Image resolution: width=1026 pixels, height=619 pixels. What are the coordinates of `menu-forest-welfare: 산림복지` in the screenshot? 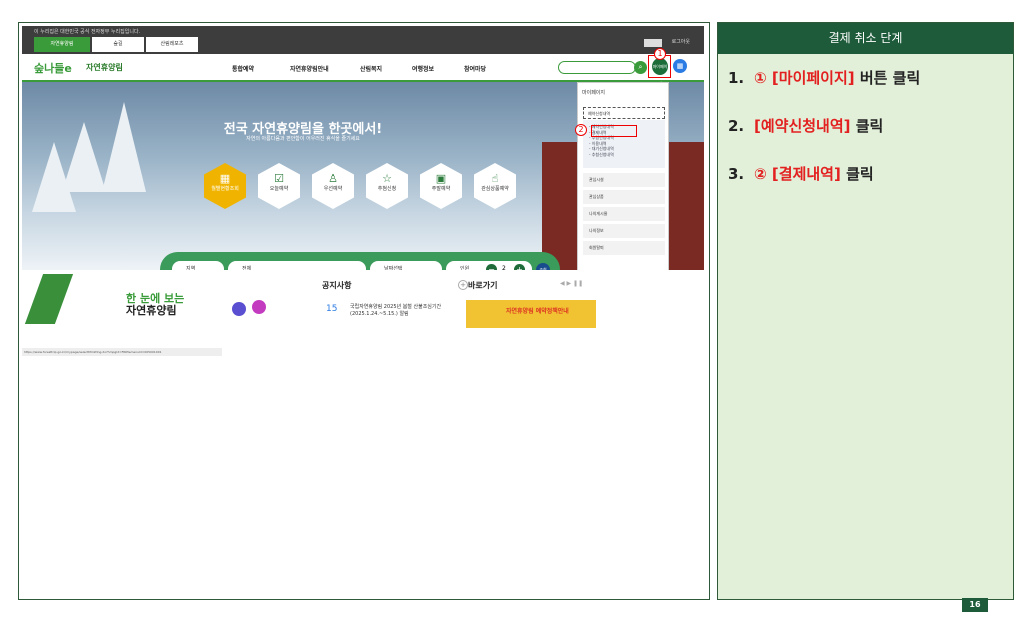 It's located at (371, 68).